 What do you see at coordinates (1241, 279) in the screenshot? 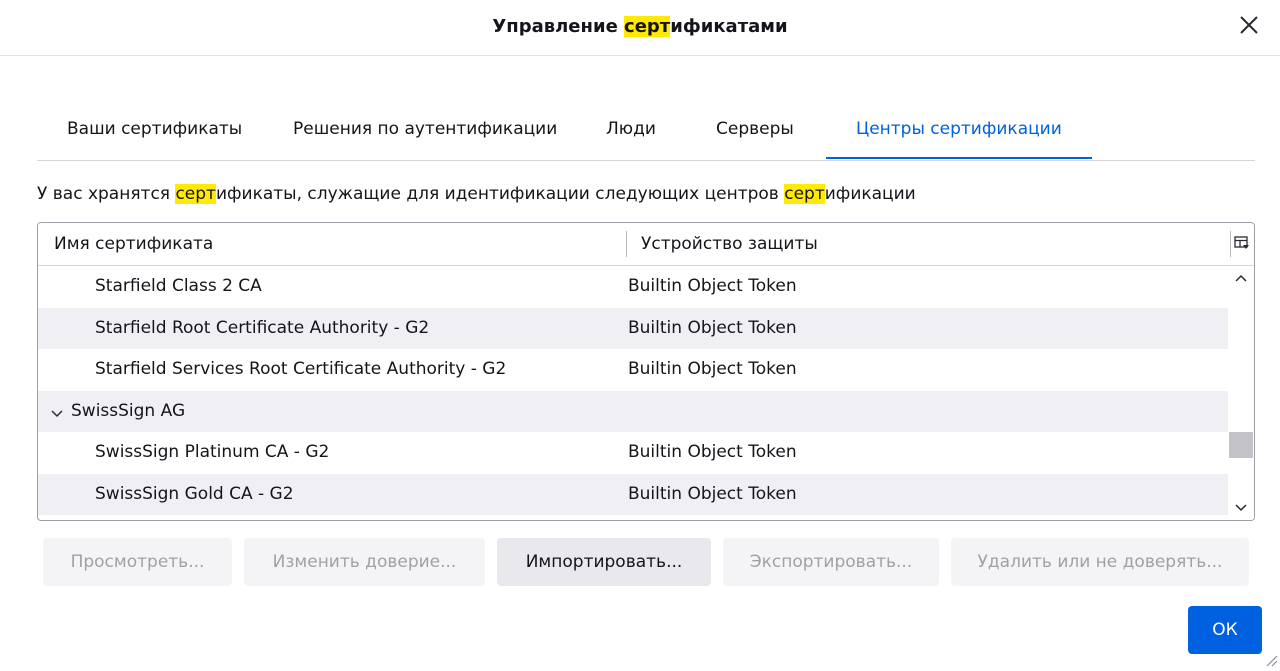
I see `scroll-up-icon` at bounding box center [1241, 279].